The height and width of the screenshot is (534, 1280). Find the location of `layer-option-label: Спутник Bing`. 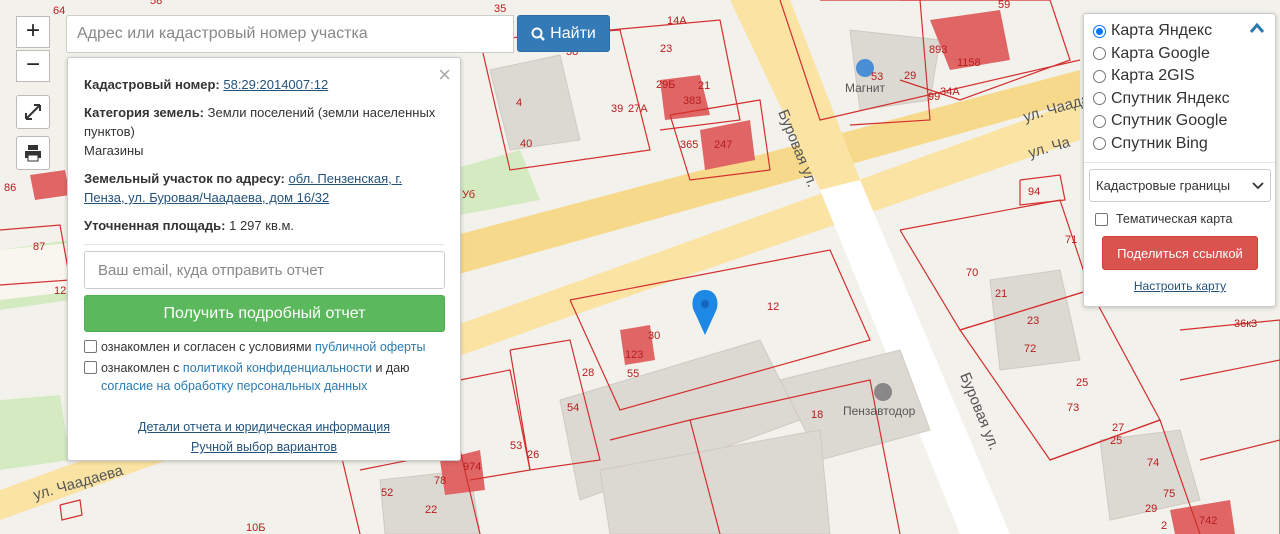

layer-option-label: Спутник Bing is located at coordinates (1159, 143).